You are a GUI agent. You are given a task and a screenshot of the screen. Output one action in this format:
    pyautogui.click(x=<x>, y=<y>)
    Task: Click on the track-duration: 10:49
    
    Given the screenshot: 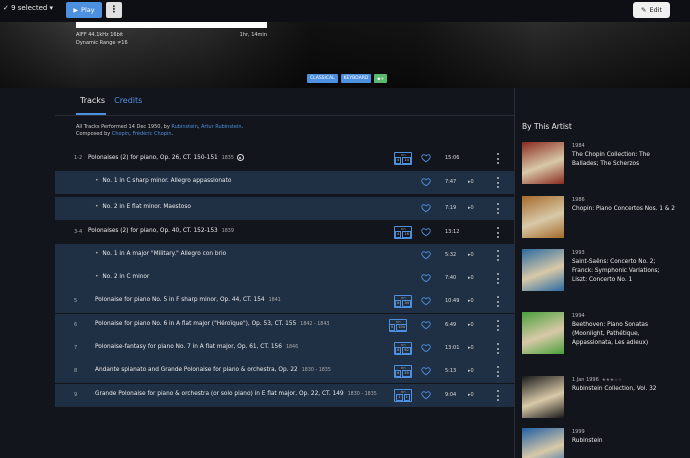 What is the action you would take?
    pyautogui.click(x=452, y=301)
    